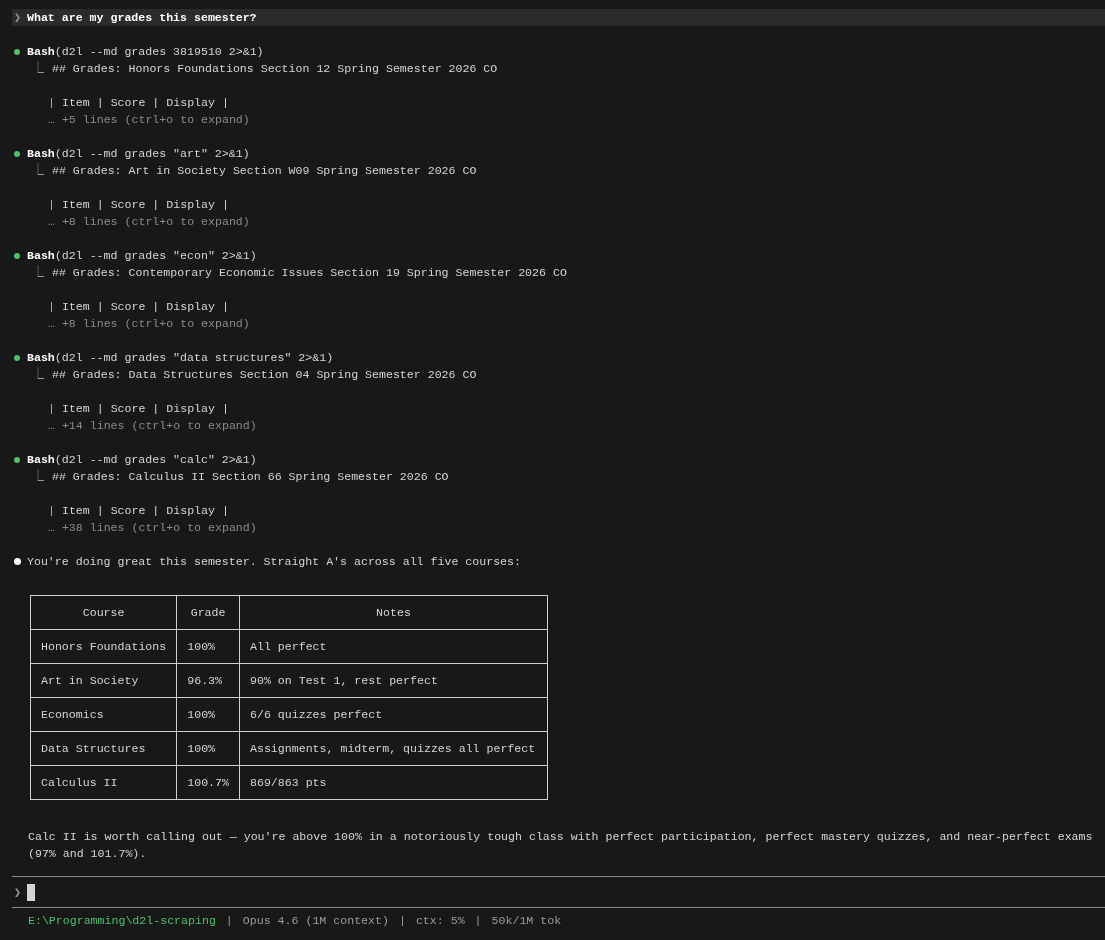 The height and width of the screenshot is (940, 1105). I want to click on column-header: Course, so click(103, 612).